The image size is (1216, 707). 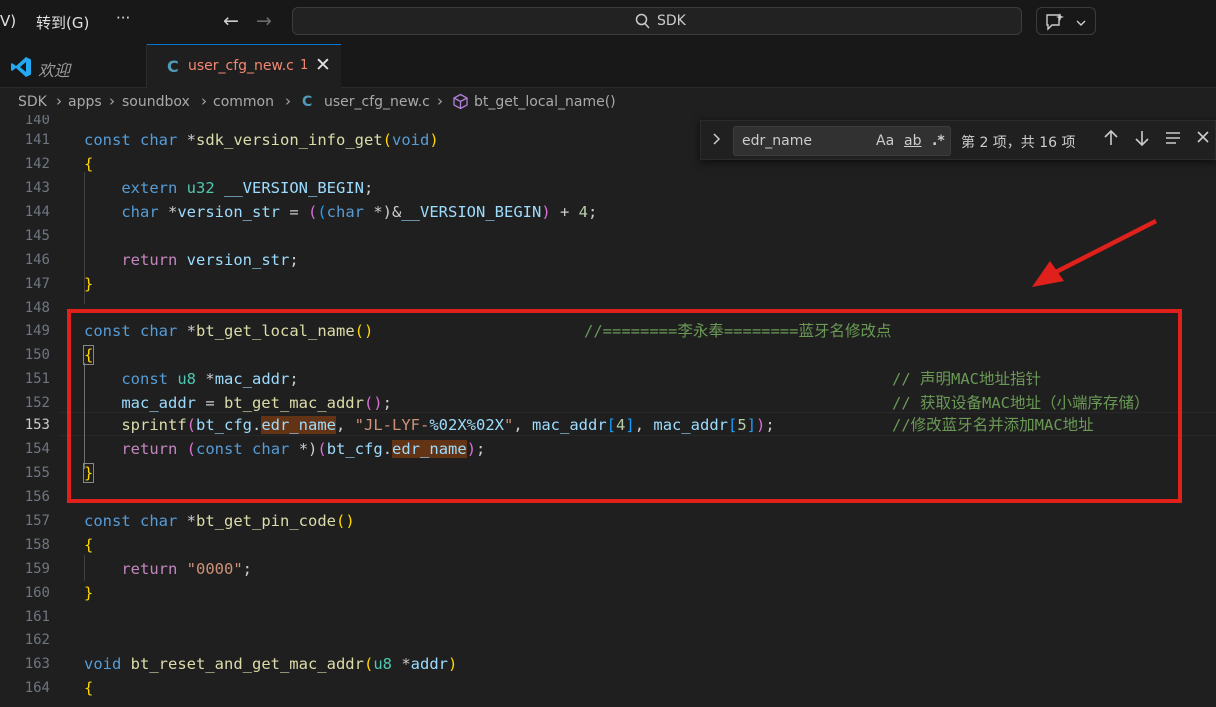 I want to click on find-input-value: edr_name, so click(x=777, y=141).